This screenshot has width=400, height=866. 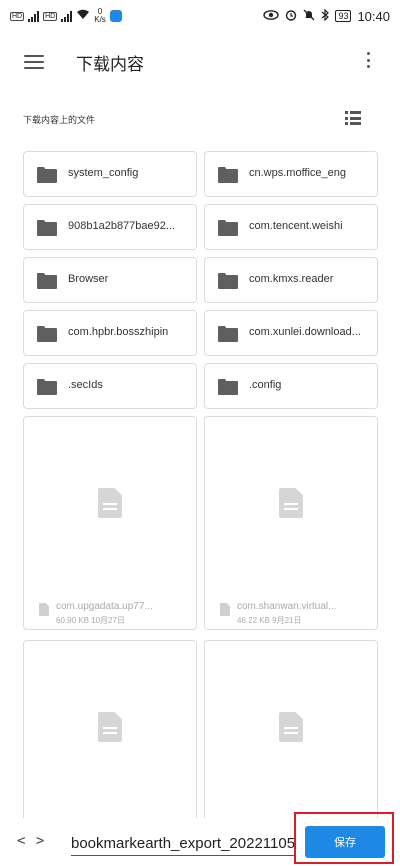 What do you see at coordinates (296, 226) in the screenshot?
I see `folder-name: com.tencent.weishi` at bounding box center [296, 226].